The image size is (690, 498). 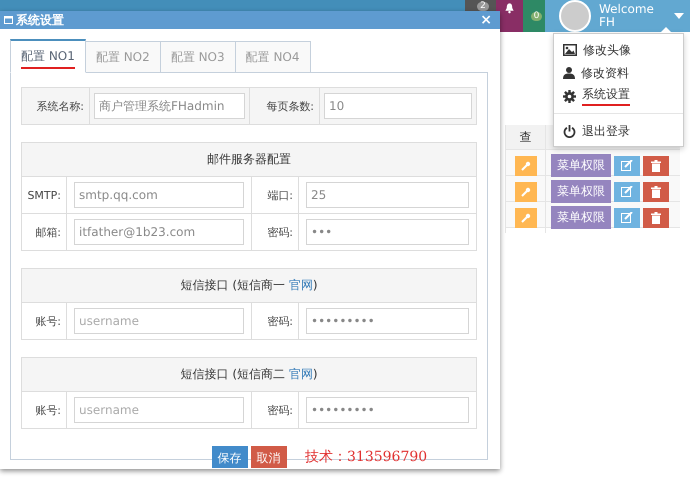 I want to click on power-icon, so click(x=569, y=131).